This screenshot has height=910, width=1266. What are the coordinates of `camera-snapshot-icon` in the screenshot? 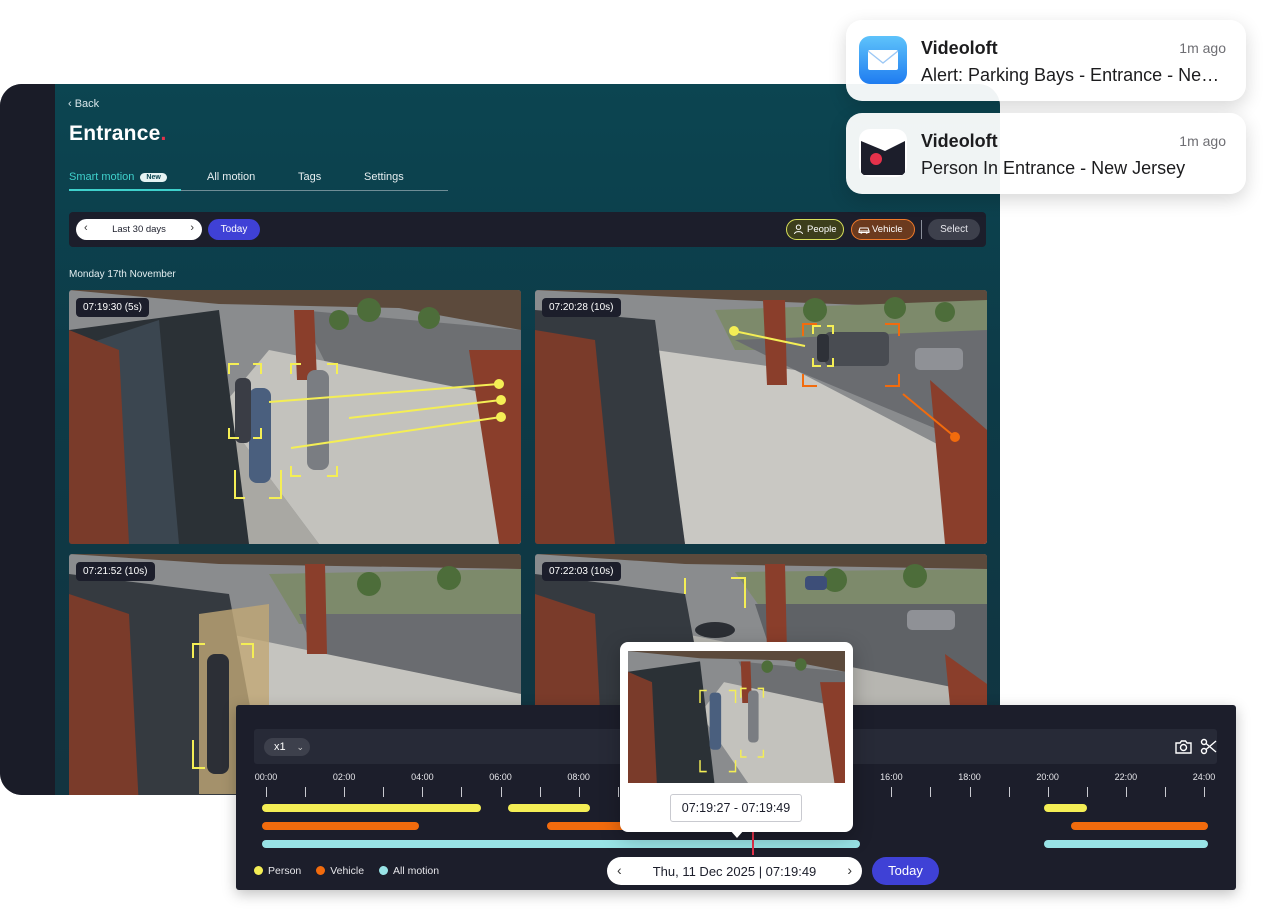 It's located at (1183, 746).